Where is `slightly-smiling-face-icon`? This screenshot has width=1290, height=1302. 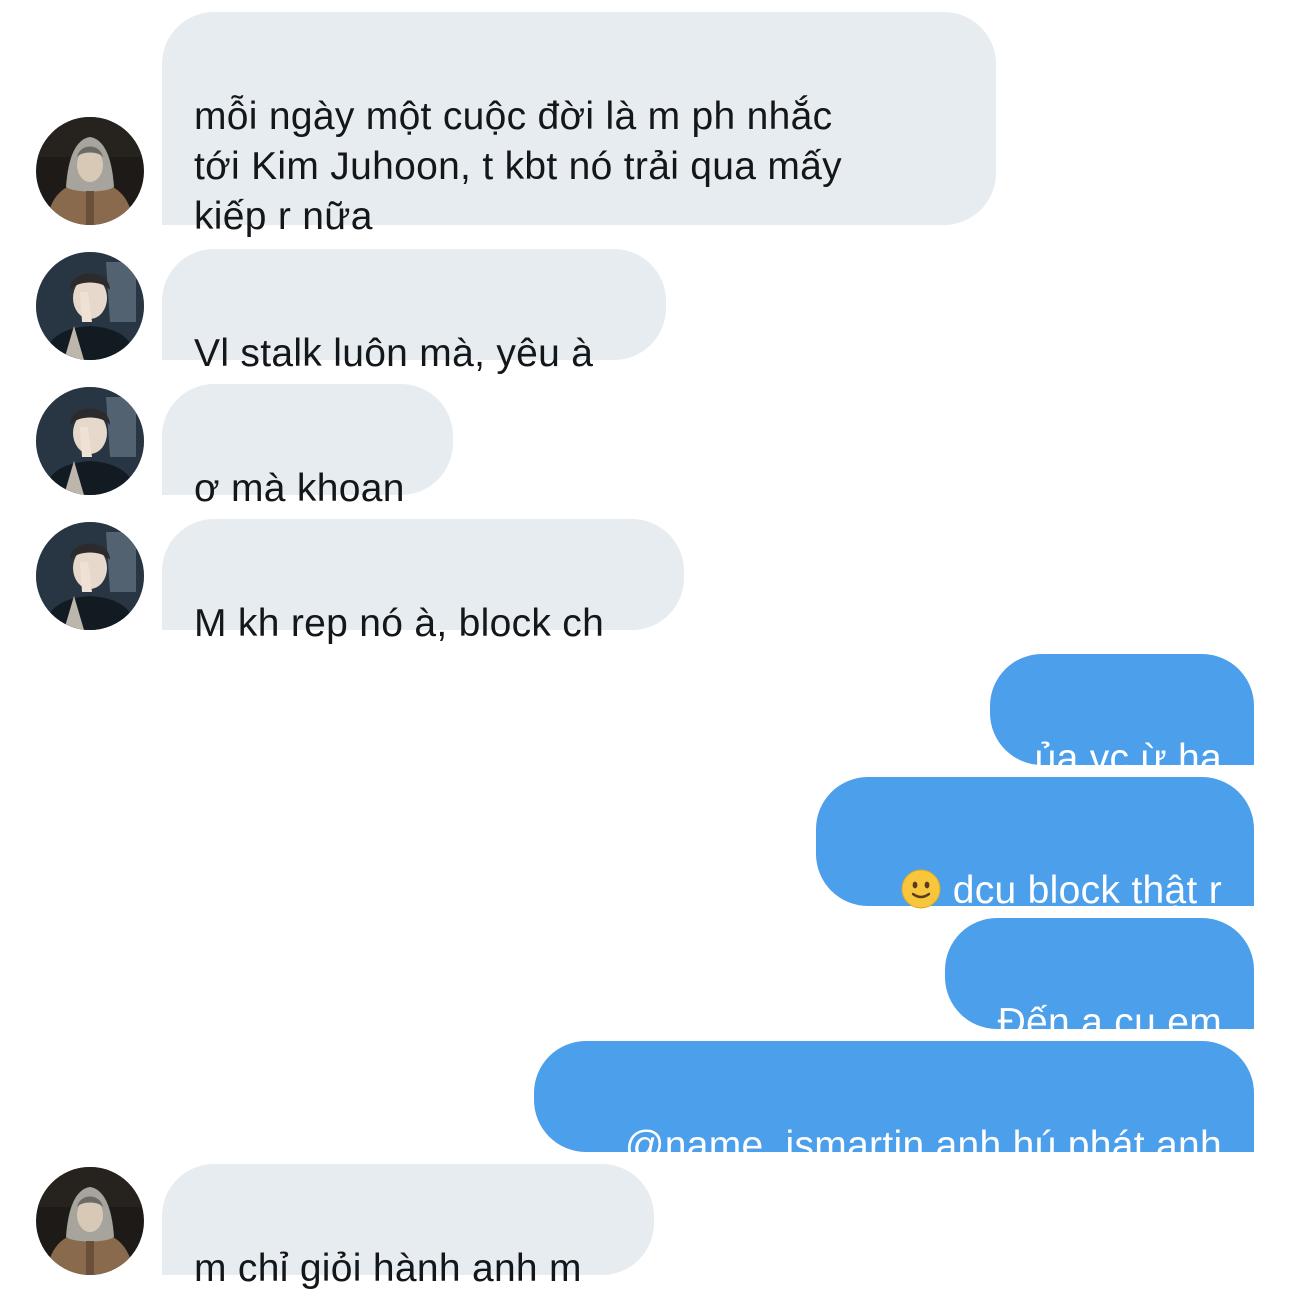
slightly-smiling-face-icon is located at coordinates (921, 889).